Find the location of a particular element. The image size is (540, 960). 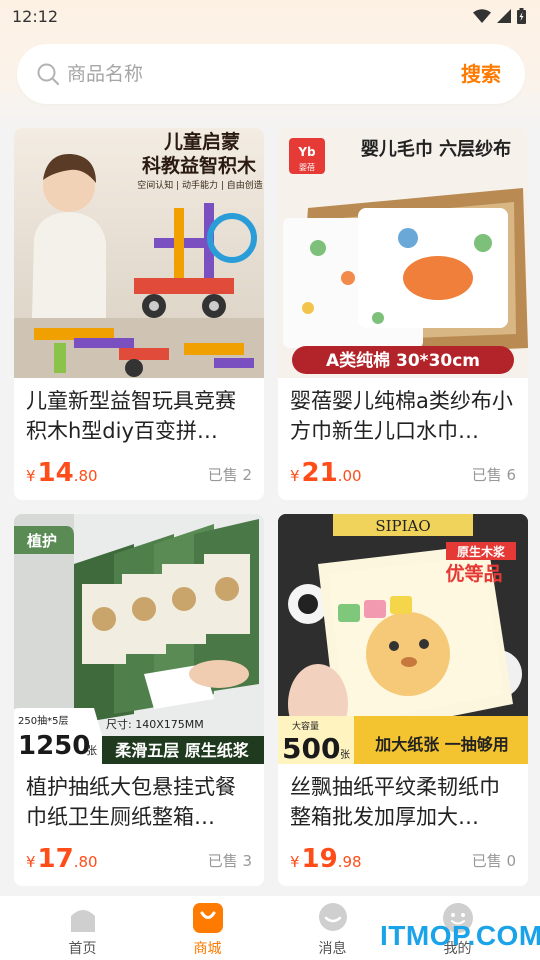

message-icon is located at coordinates (333, 918).